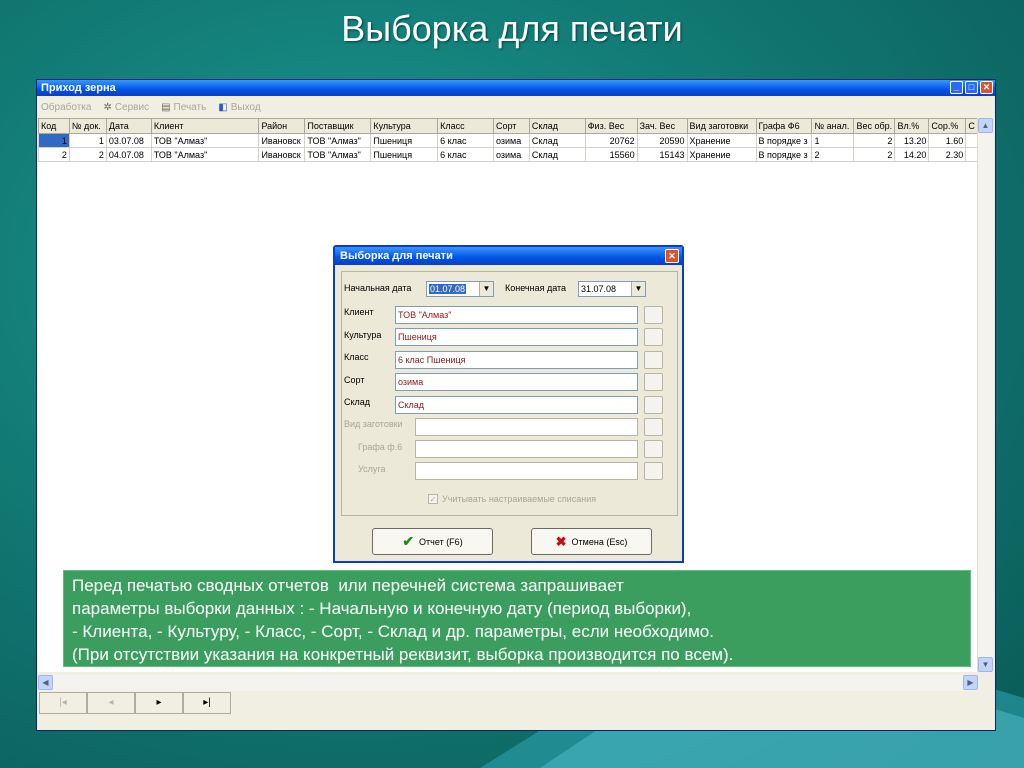  What do you see at coordinates (986, 87) in the screenshot?
I see `close-button: ✕` at bounding box center [986, 87].